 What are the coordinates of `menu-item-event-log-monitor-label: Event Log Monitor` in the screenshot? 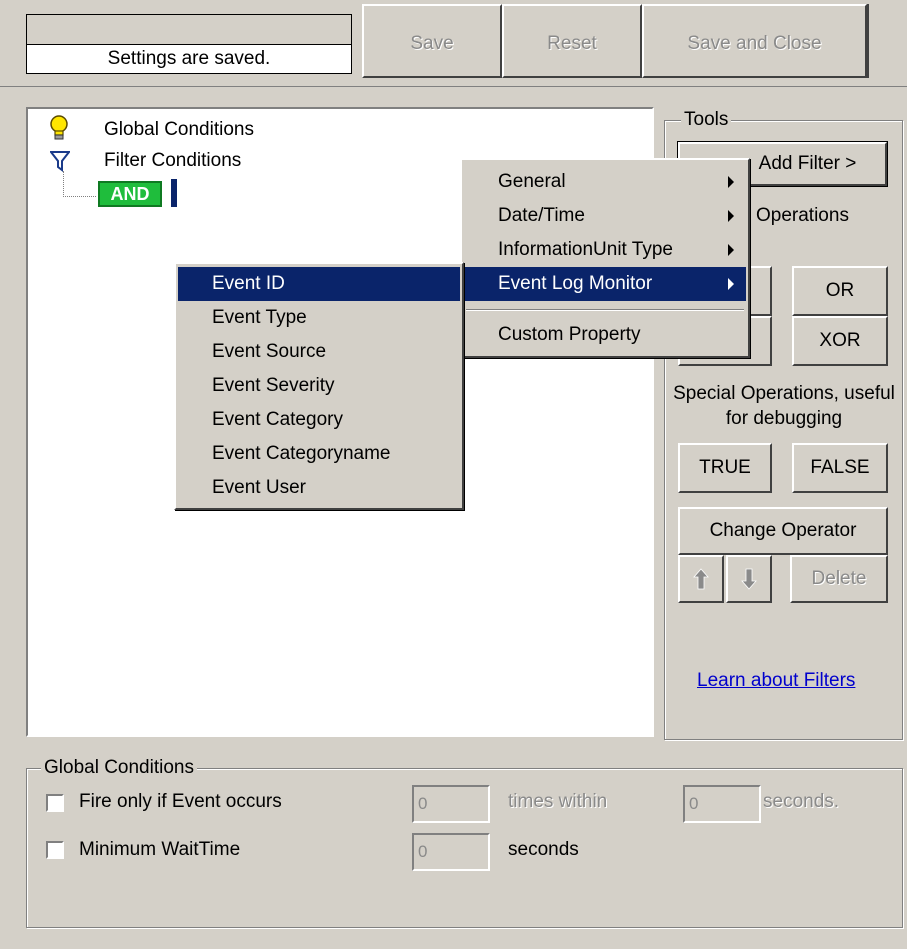 It's located at (575, 283).